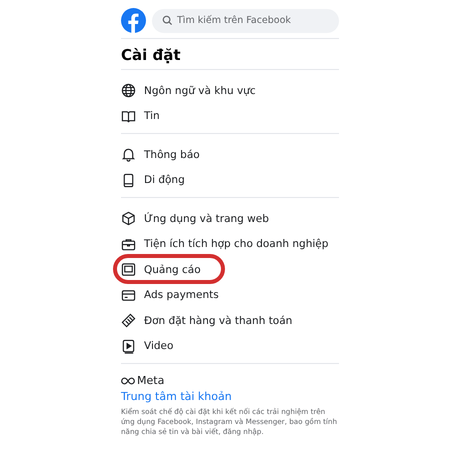 The width and height of the screenshot is (450, 457). What do you see at coordinates (230, 346) in the screenshot?
I see `settings-item: Video` at bounding box center [230, 346].